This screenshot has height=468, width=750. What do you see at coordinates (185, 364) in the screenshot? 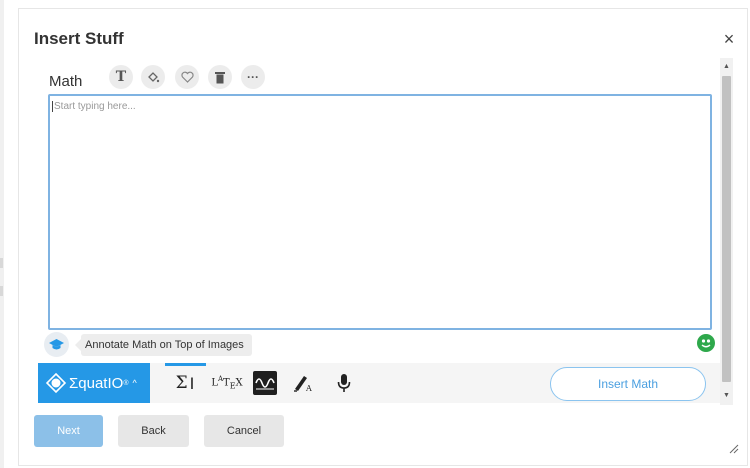
I see `active-tool-indicator` at bounding box center [185, 364].